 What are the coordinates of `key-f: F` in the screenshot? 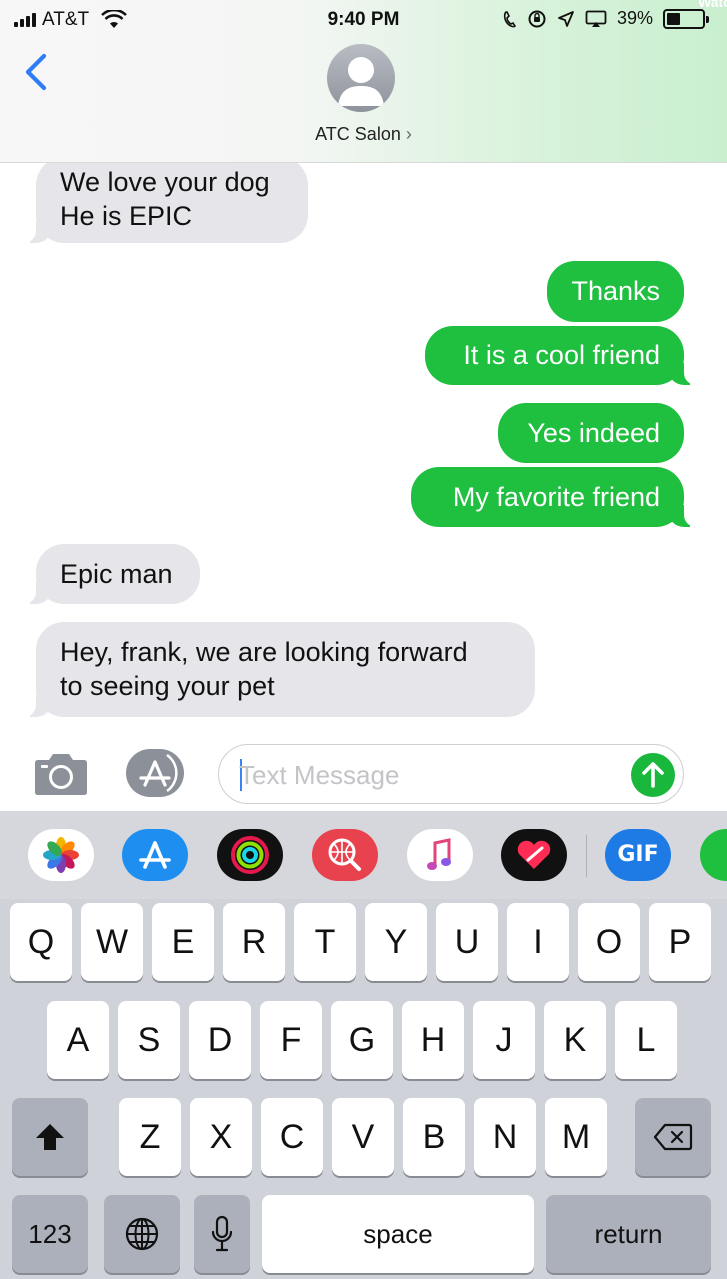 It's located at (291, 1040).